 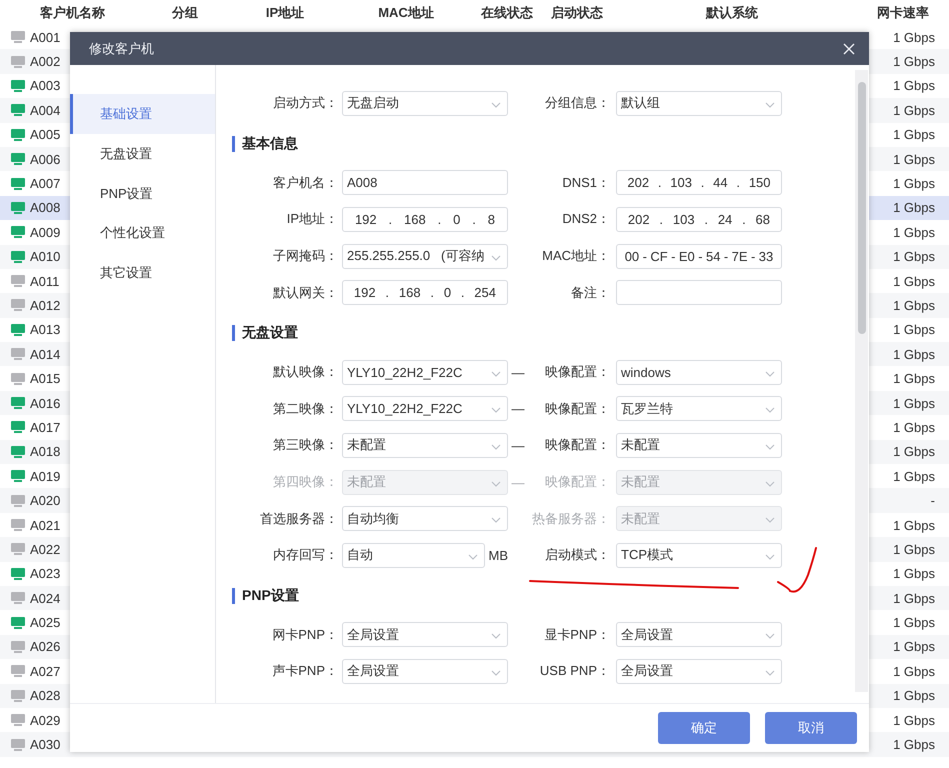 I want to click on client-name: A024, so click(x=45, y=598).